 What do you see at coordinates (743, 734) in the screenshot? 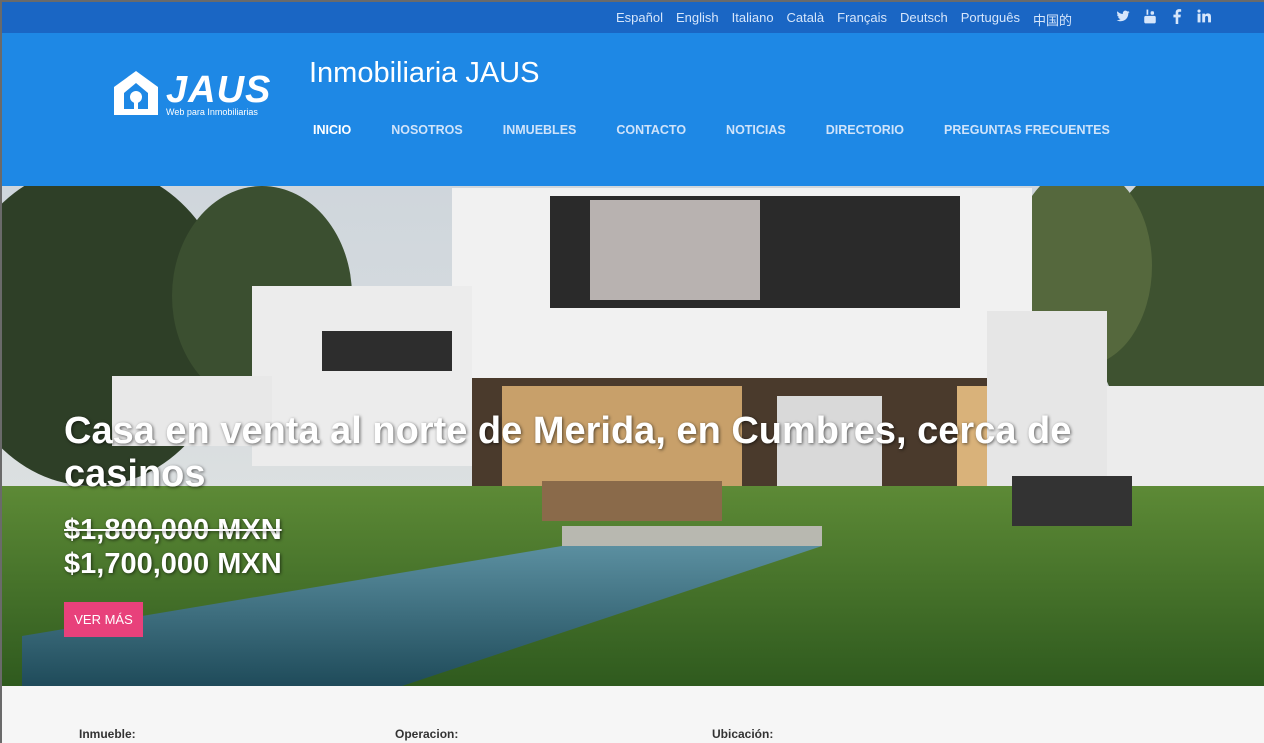
I see `ubicacion-label: Ubicación:` at bounding box center [743, 734].